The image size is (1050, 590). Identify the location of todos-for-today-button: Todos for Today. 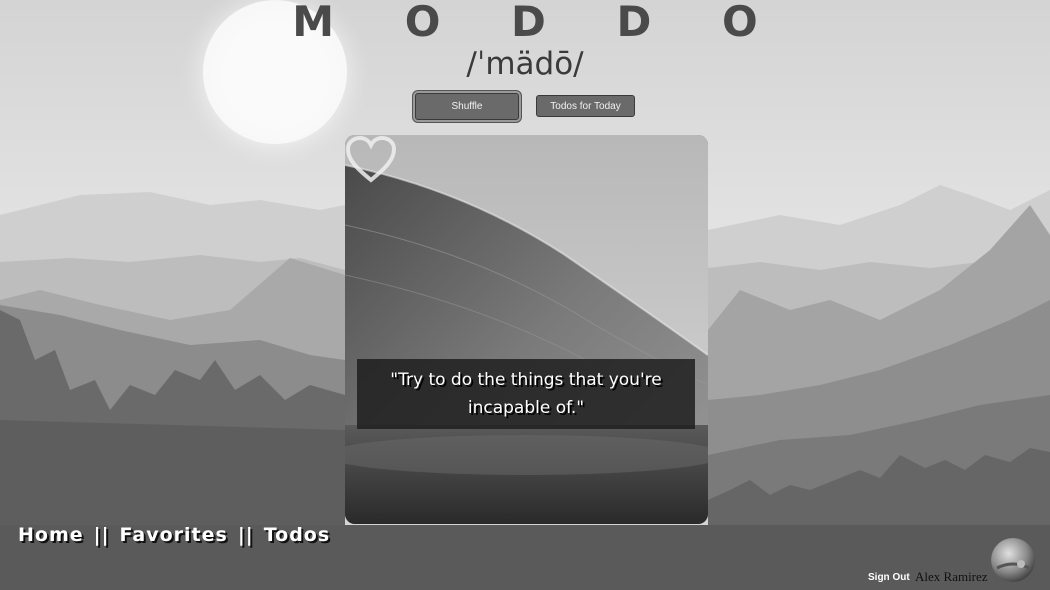
(585, 106).